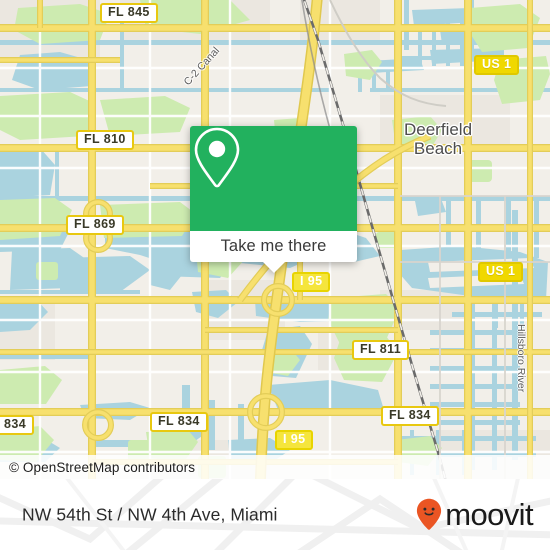 This screenshot has width=550, height=550. Describe the element at coordinates (438, 139) in the screenshot. I see `place-label: Deerfield Beach` at that location.